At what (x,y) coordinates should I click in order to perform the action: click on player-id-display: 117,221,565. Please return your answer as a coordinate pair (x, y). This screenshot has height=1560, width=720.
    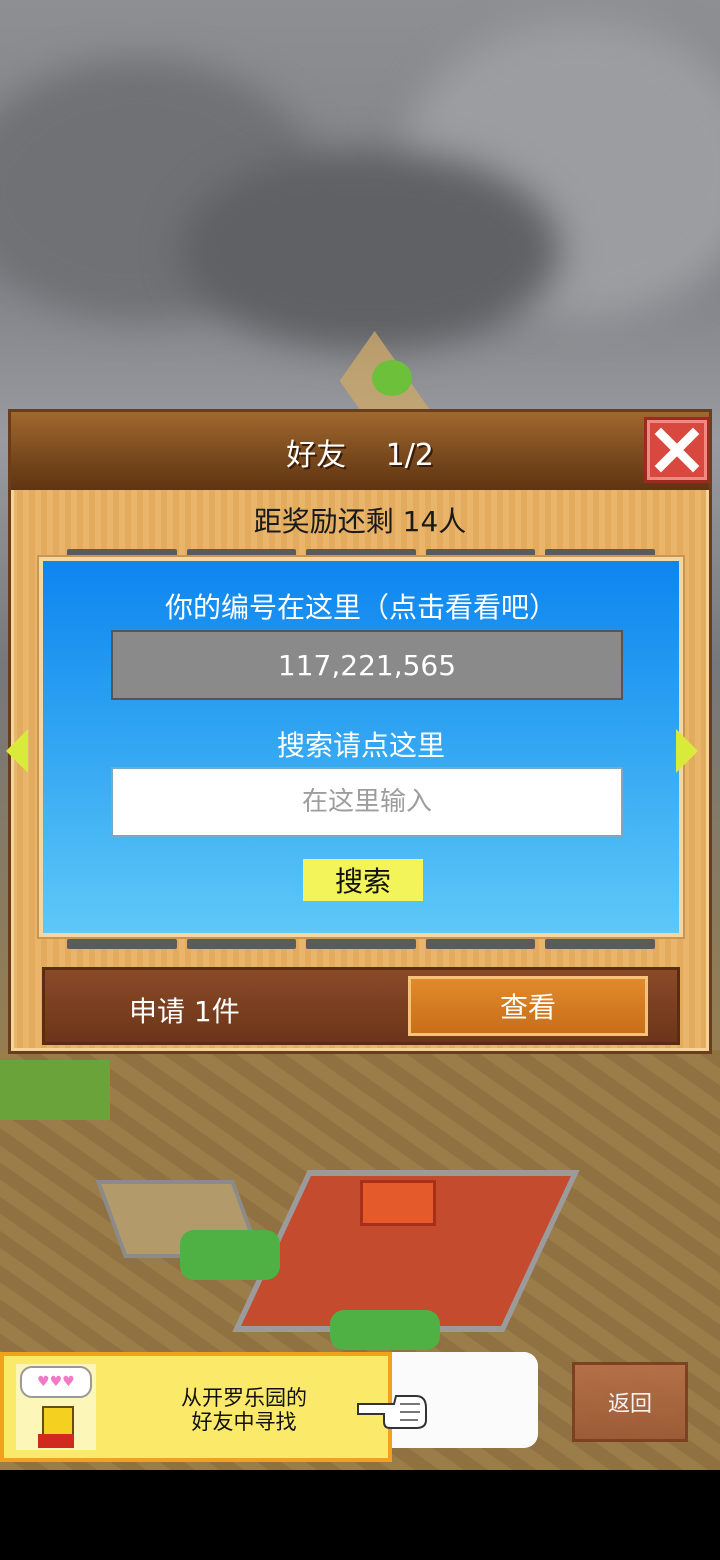
    Looking at the image, I should click on (367, 665).